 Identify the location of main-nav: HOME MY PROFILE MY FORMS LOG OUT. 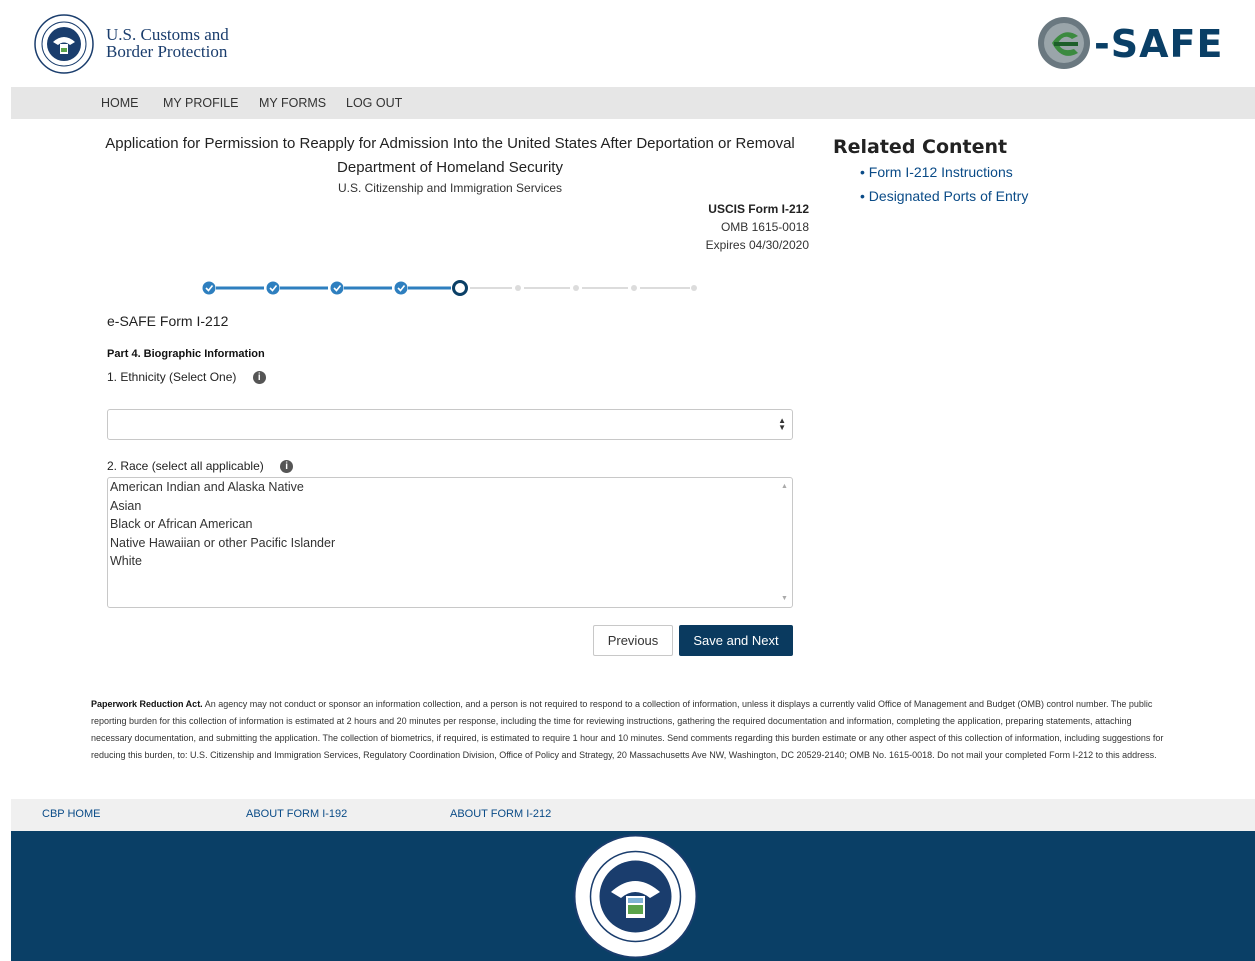
(633, 103).